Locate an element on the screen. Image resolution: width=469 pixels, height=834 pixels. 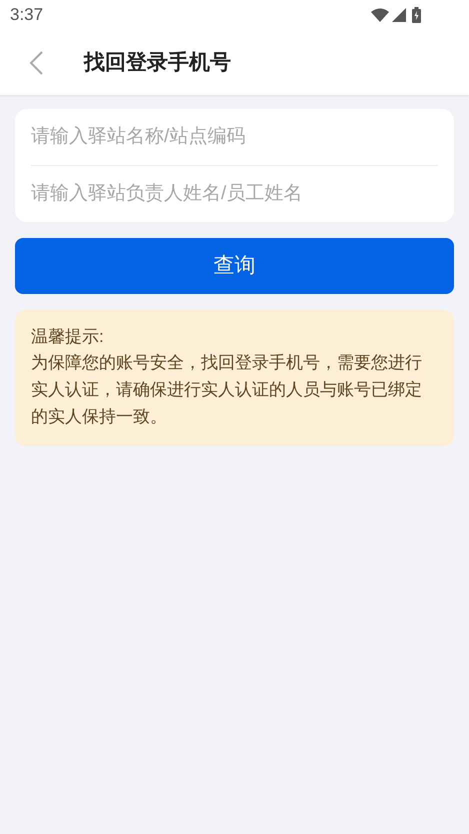
page-title: 找回登录手机号 is located at coordinates (157, 63).